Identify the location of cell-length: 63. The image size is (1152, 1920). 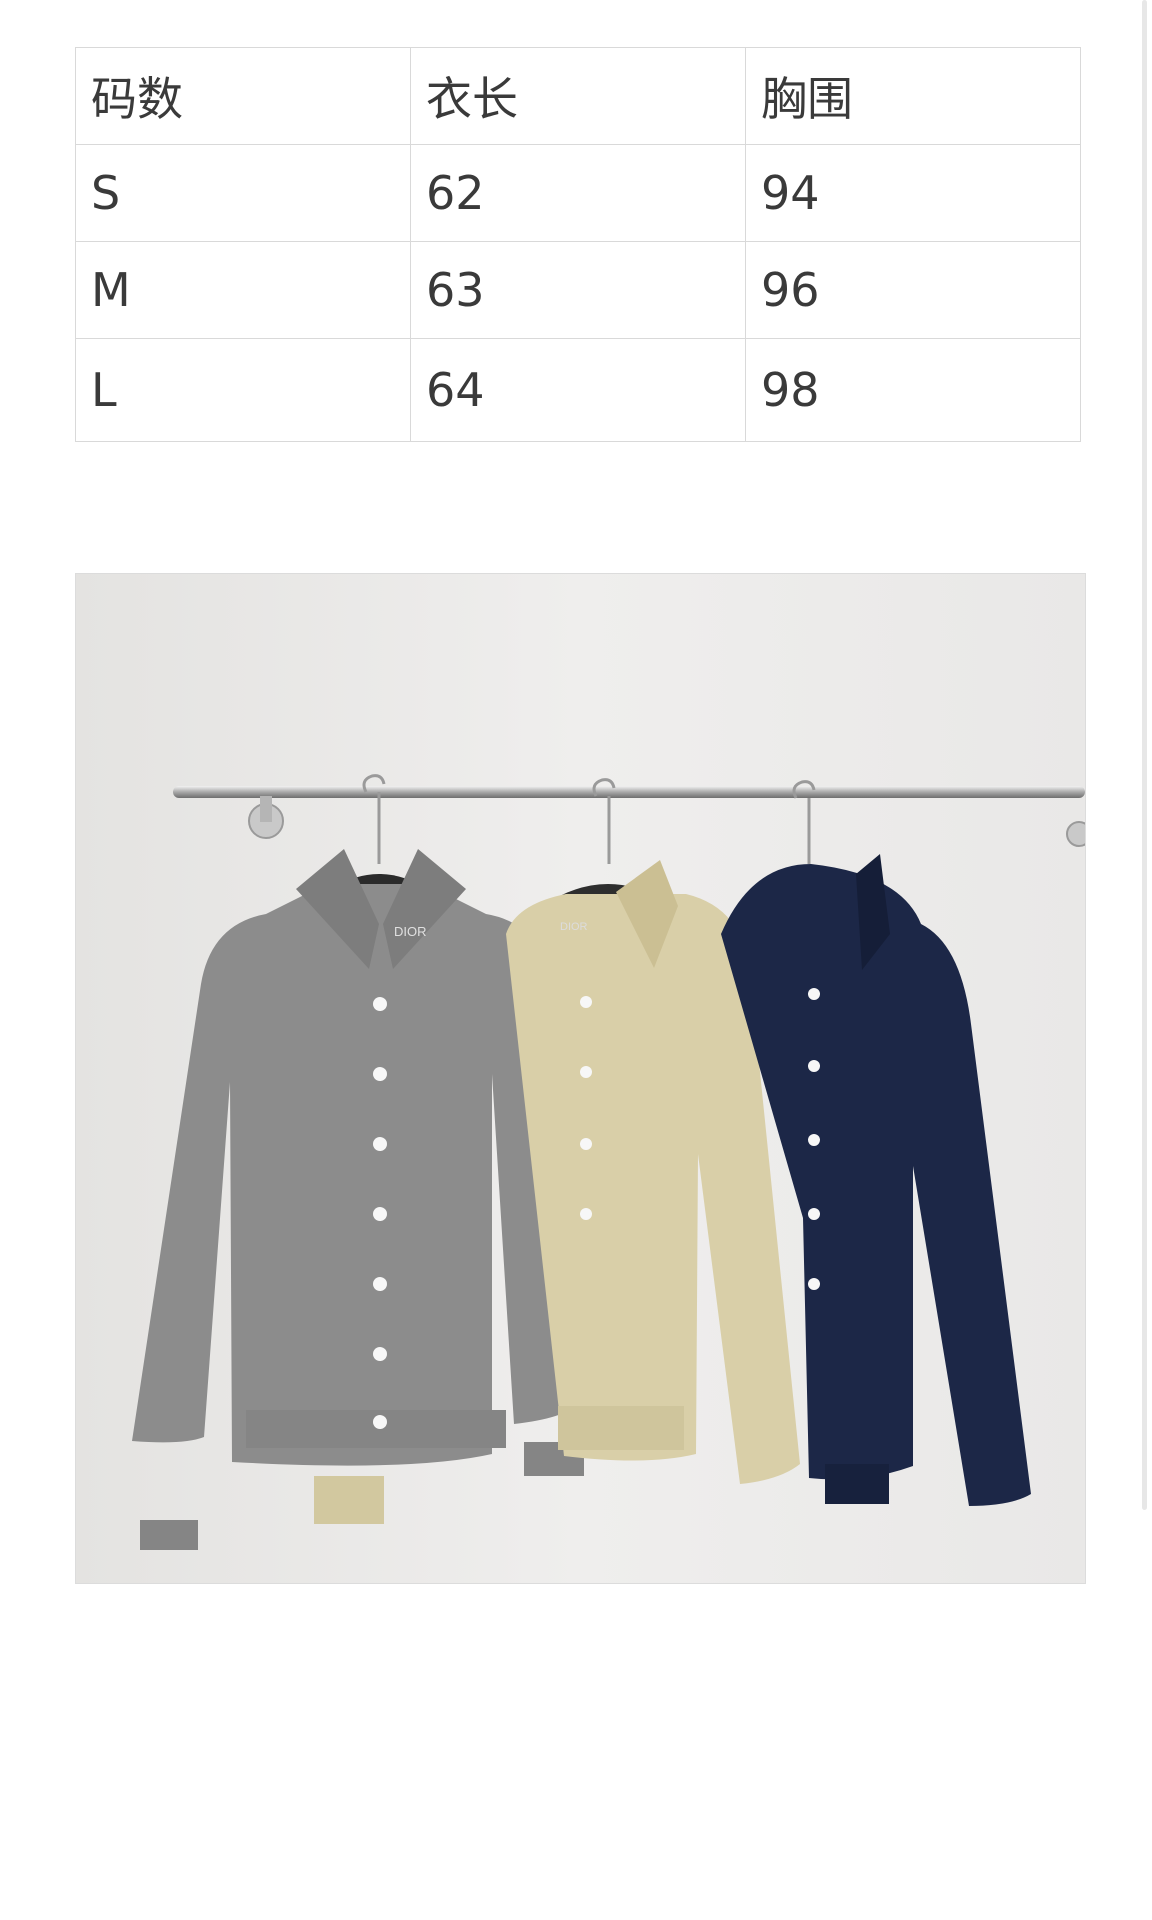
(578, 290).